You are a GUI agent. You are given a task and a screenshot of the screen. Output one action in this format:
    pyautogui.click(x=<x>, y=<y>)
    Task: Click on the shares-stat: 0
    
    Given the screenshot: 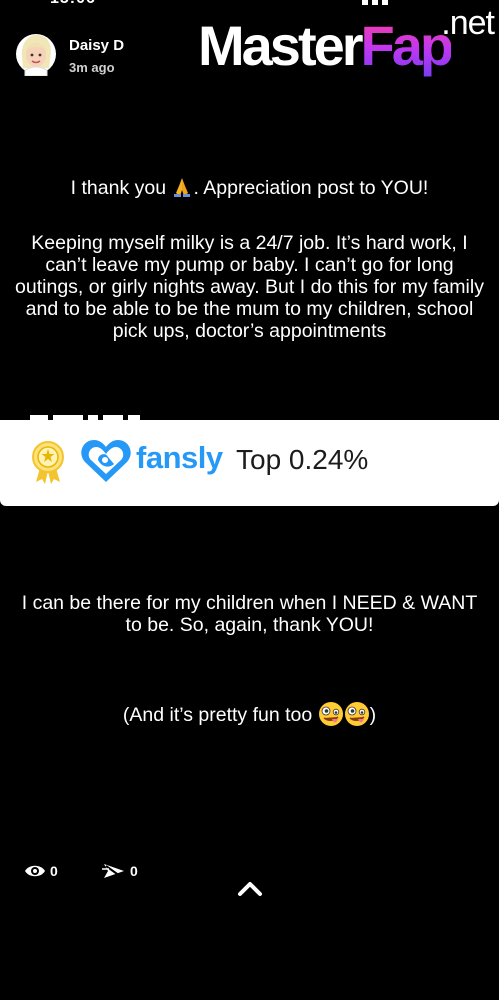 What is the action you would take?
    pyautogui.click(x=120, y=871)
    